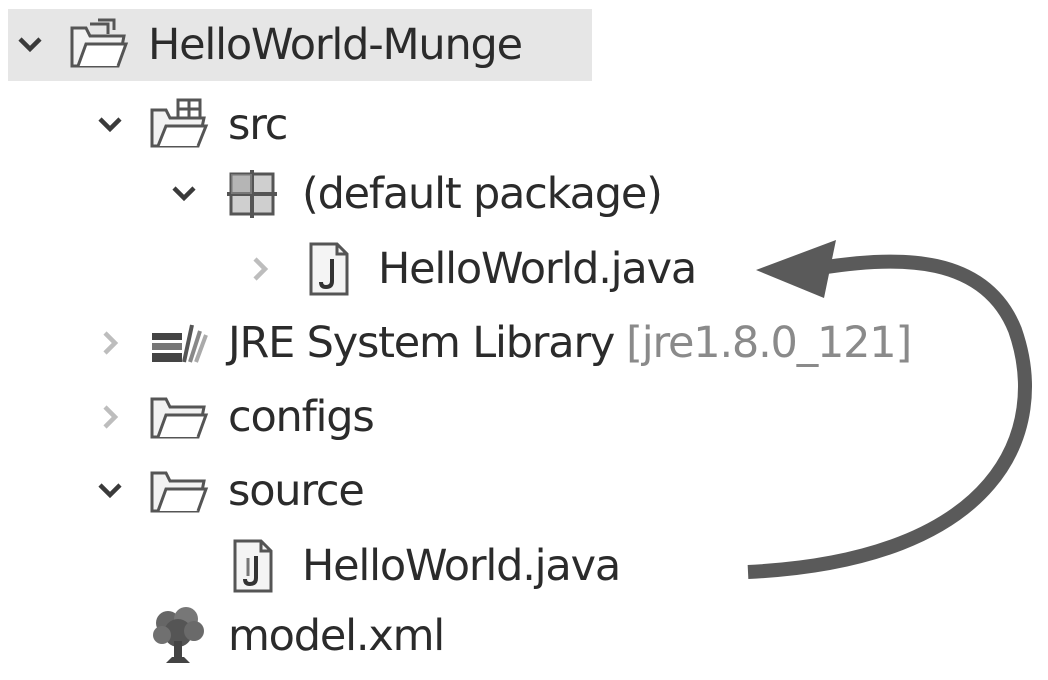 The width and height of the screenshot is (1048, 680). What do you see at coordinates (179, 636) in the screenshot?
I see `tree-icon` at bounding box center [179, 636].